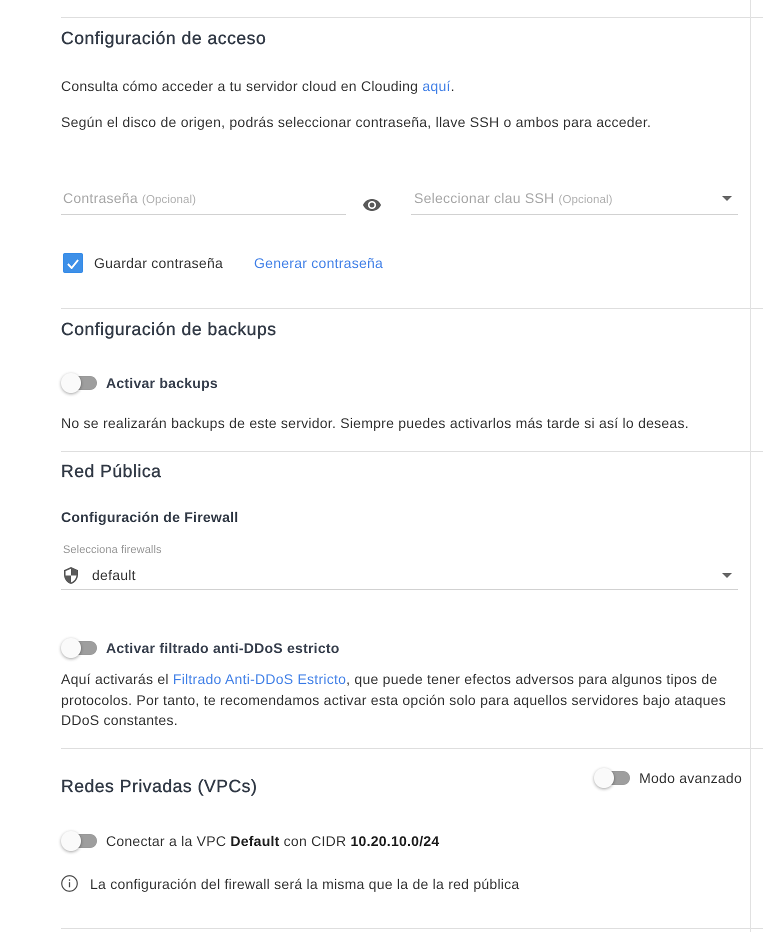 This screenshot has height=932, width=763. What do you see at coordinates (372, 205) in the screenshot?
I see `eye-icon` at bounding box center [372, 205].